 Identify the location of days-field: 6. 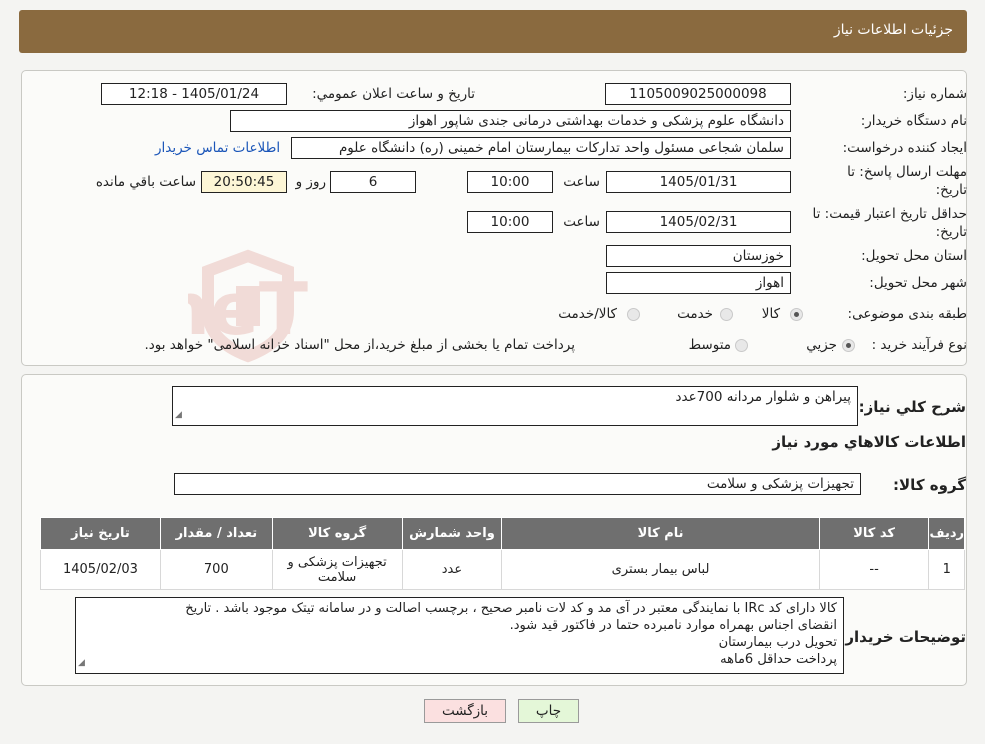
(373, 182).